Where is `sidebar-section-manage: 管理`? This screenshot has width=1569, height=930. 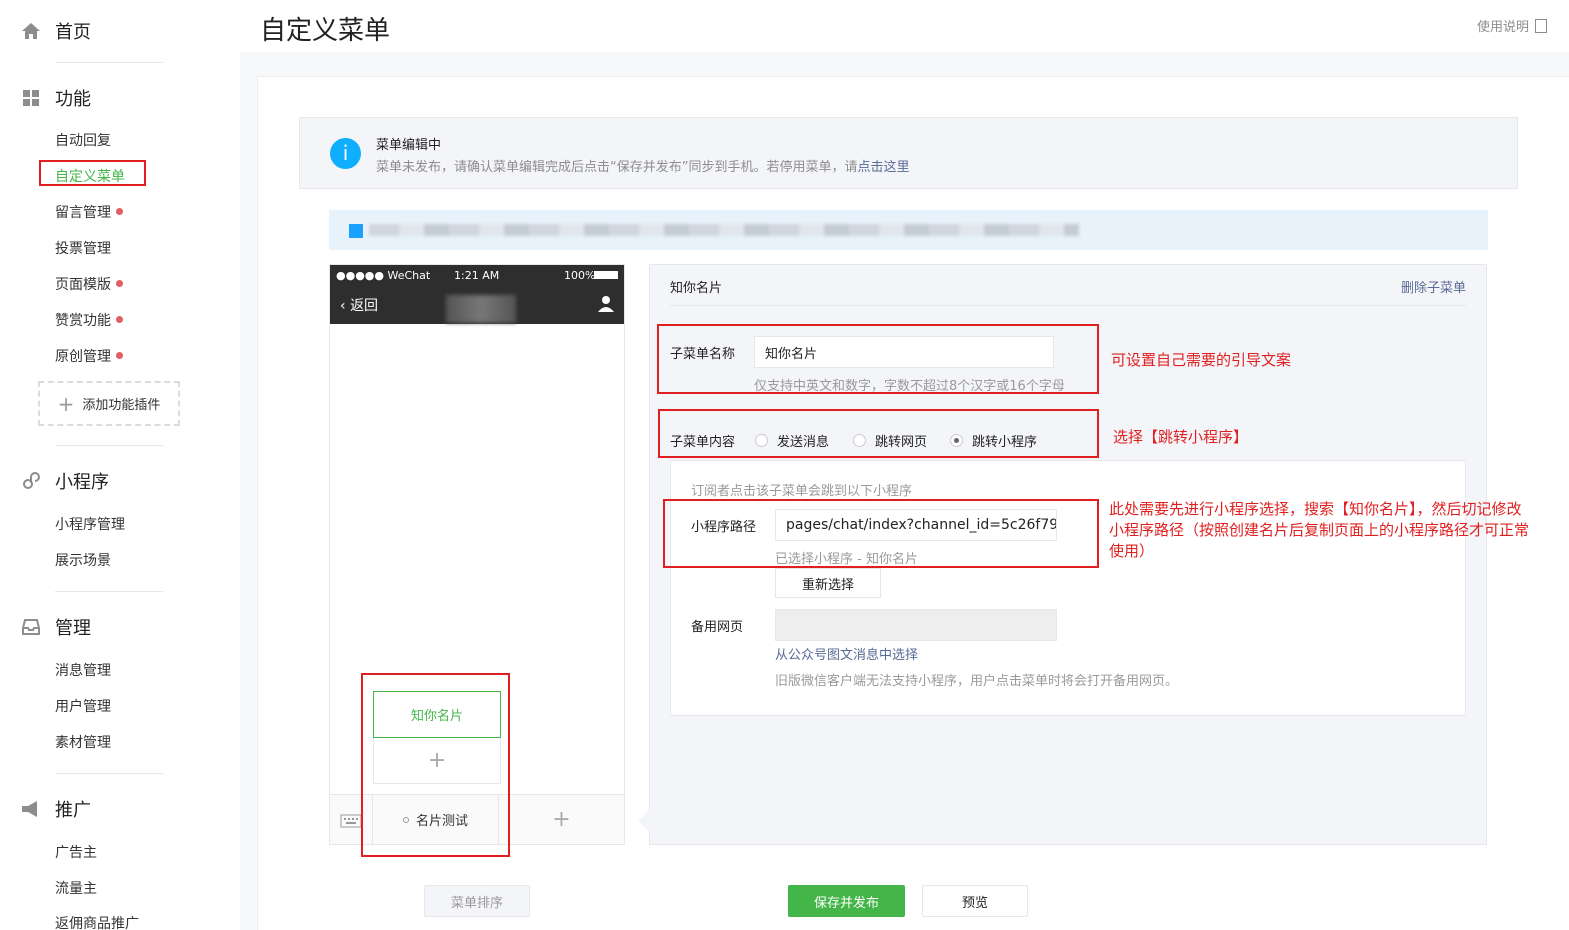
sidebar-section-manage: 管理 is located at coordinates (55, 627).